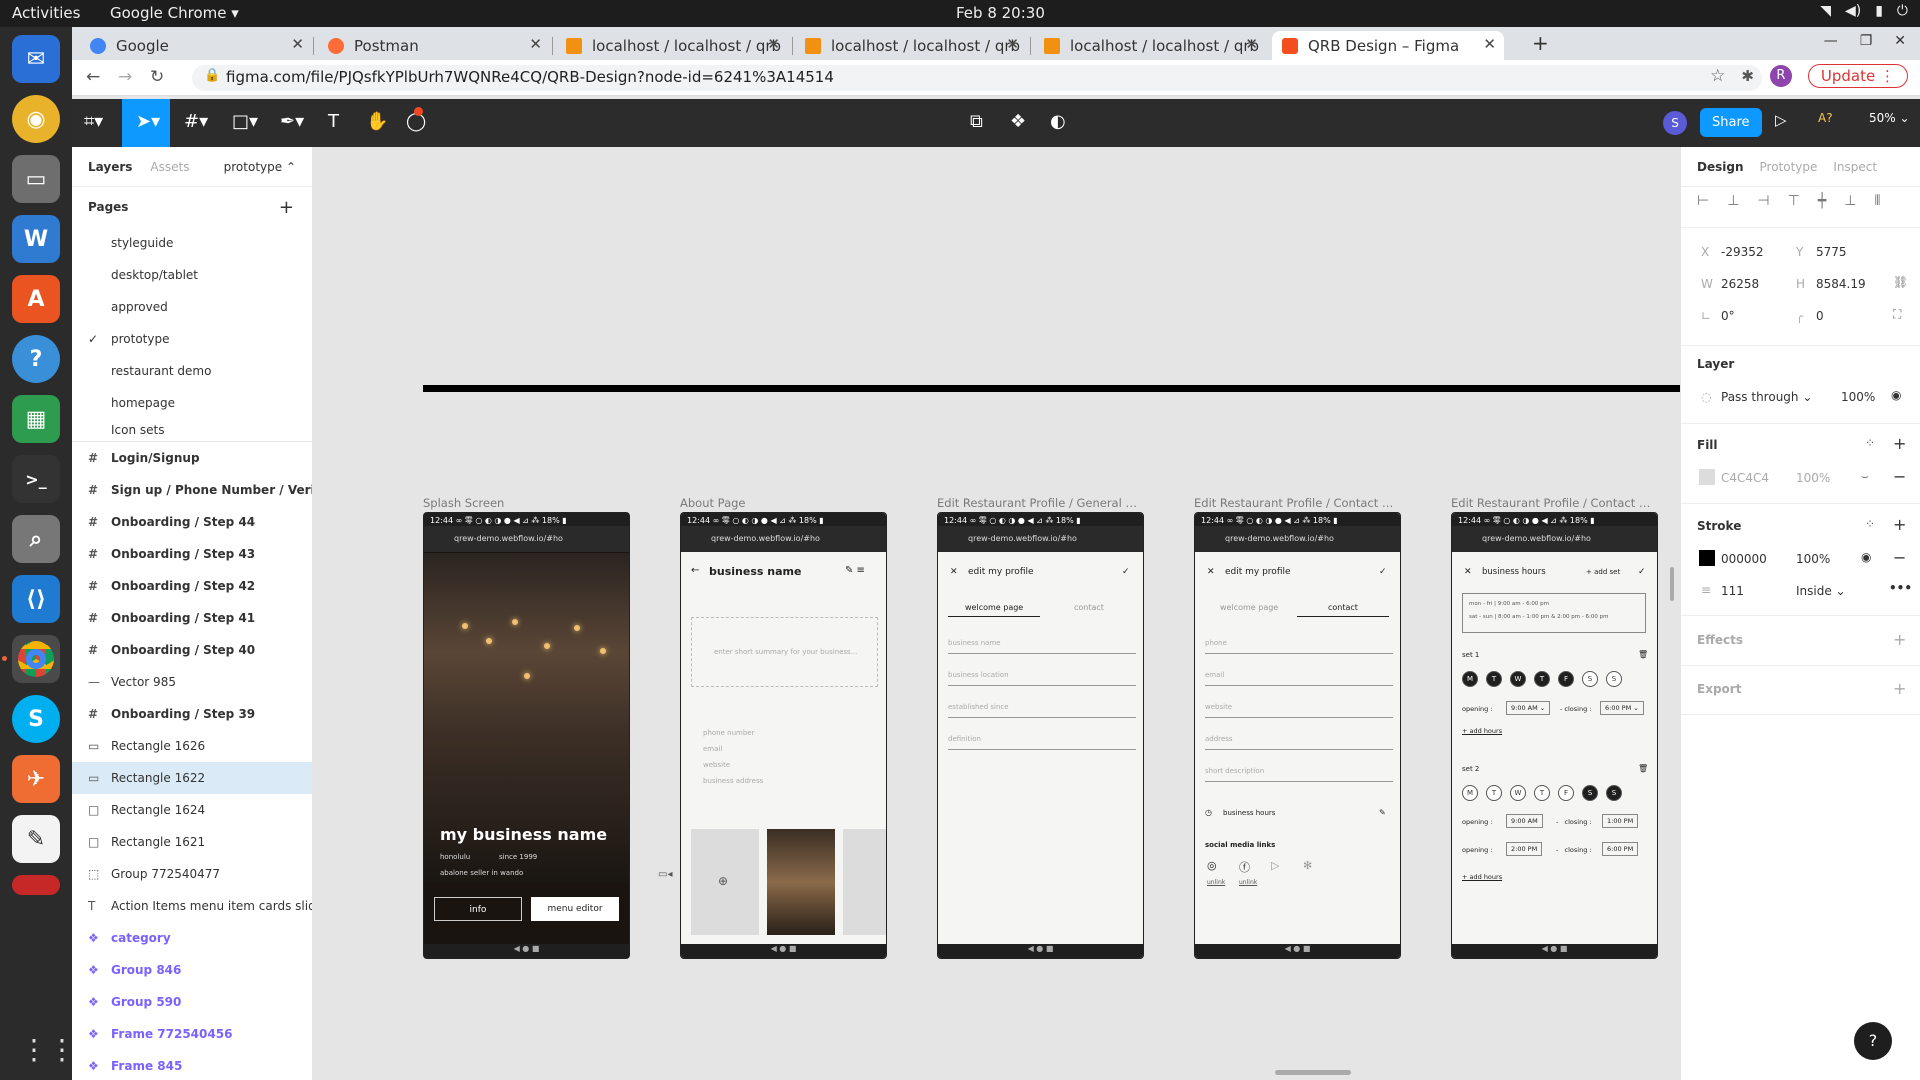  Describe the element at coordinates (1720, 167) in the screenshot. I see `tab-design: Design` at that location.